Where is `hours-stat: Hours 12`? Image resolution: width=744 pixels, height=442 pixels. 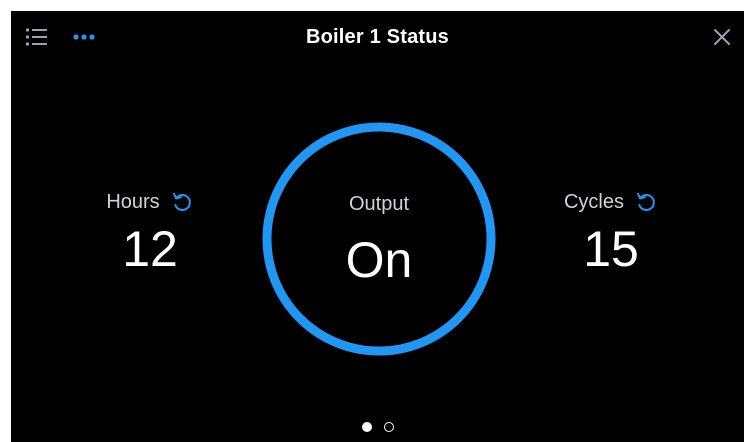
hours-stat: Hours 12 is located at coordinates (150, 233).